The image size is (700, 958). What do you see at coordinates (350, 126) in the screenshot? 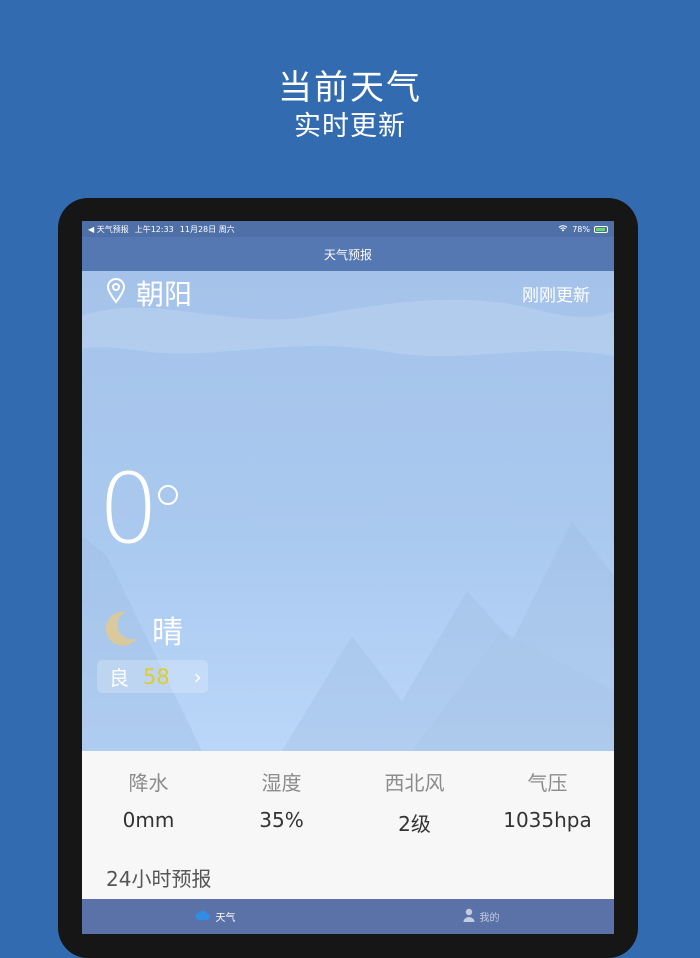
I see `promo-subtitle: 实时更新` at bounding box center [350, 126].